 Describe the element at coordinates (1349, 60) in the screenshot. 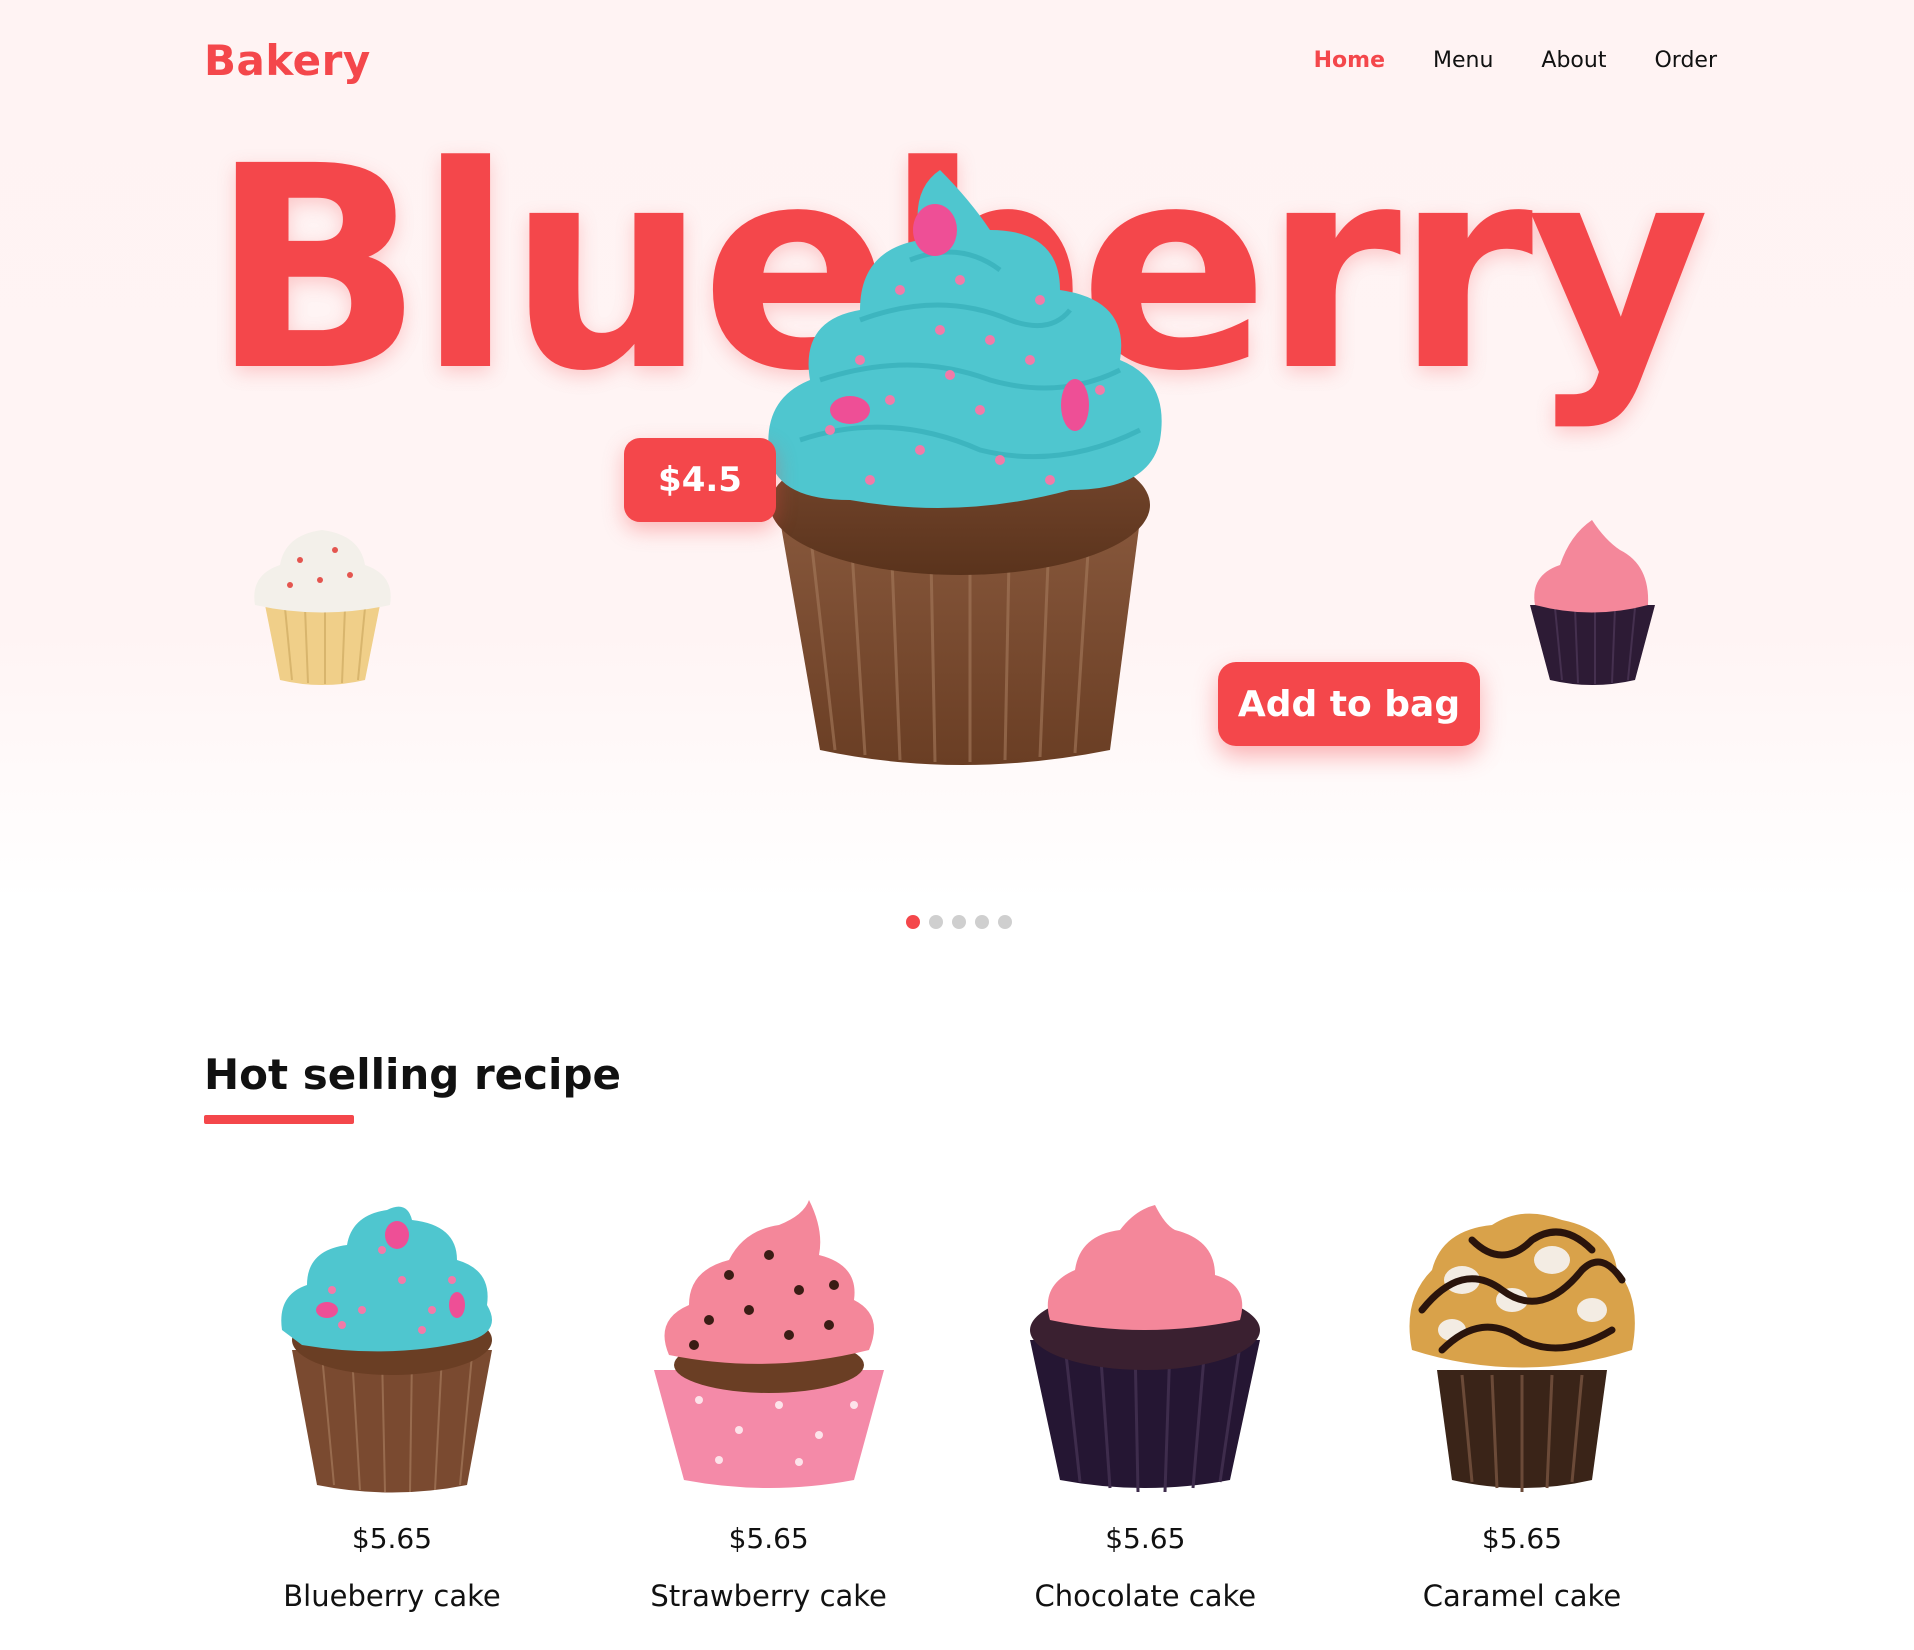

I see `nav-home: Home` at that location.